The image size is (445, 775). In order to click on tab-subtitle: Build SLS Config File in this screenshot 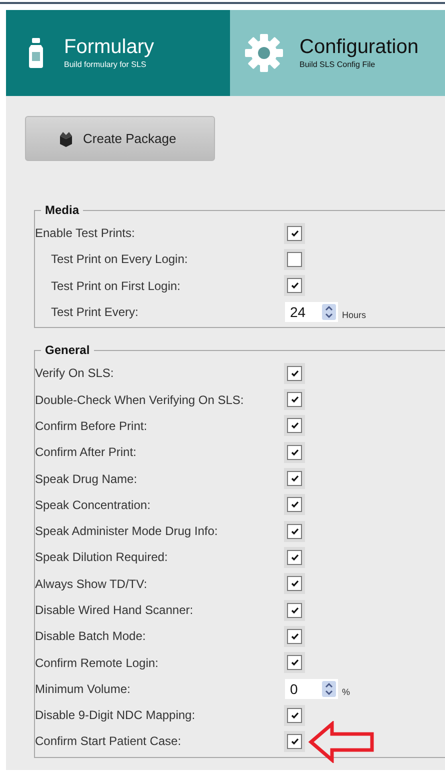, I will do `click(338, 65)`.